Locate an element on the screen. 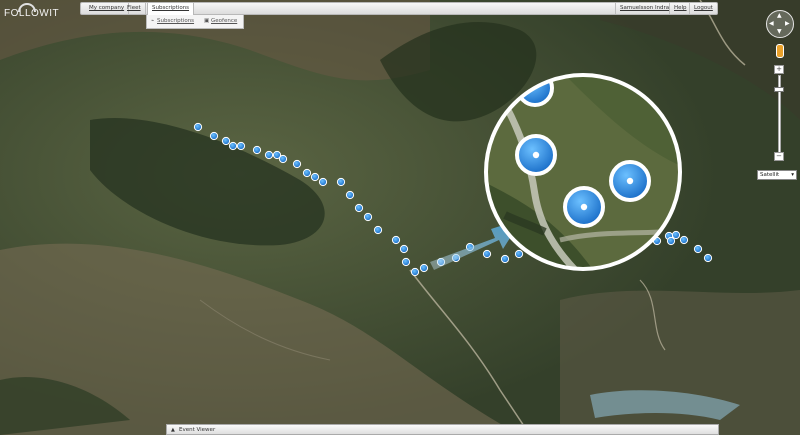 This screenshot has height=435, width=800. geofence-icon: ▣ is located at coordinates (207, 21).